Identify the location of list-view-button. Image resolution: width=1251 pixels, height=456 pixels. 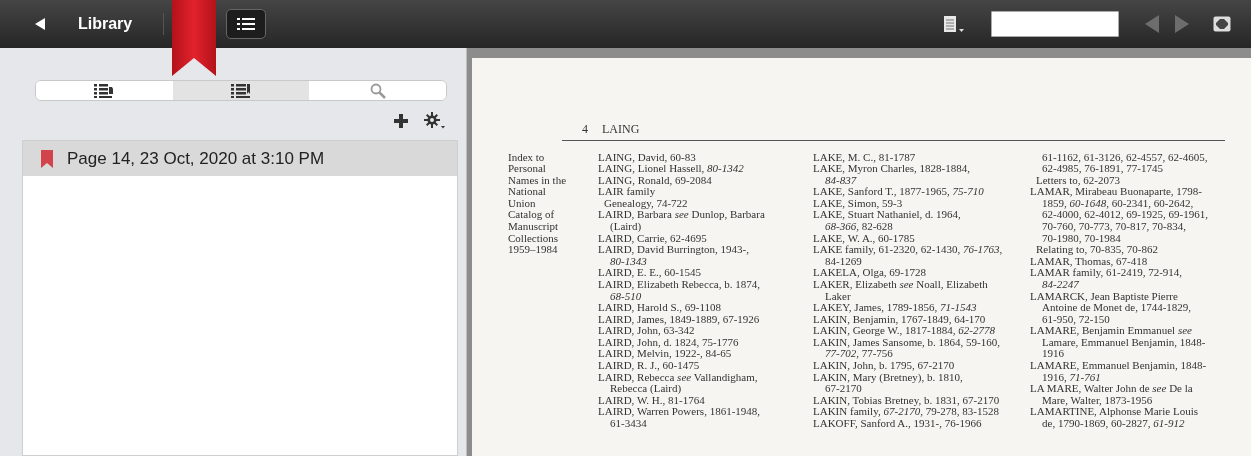
(246, 24).